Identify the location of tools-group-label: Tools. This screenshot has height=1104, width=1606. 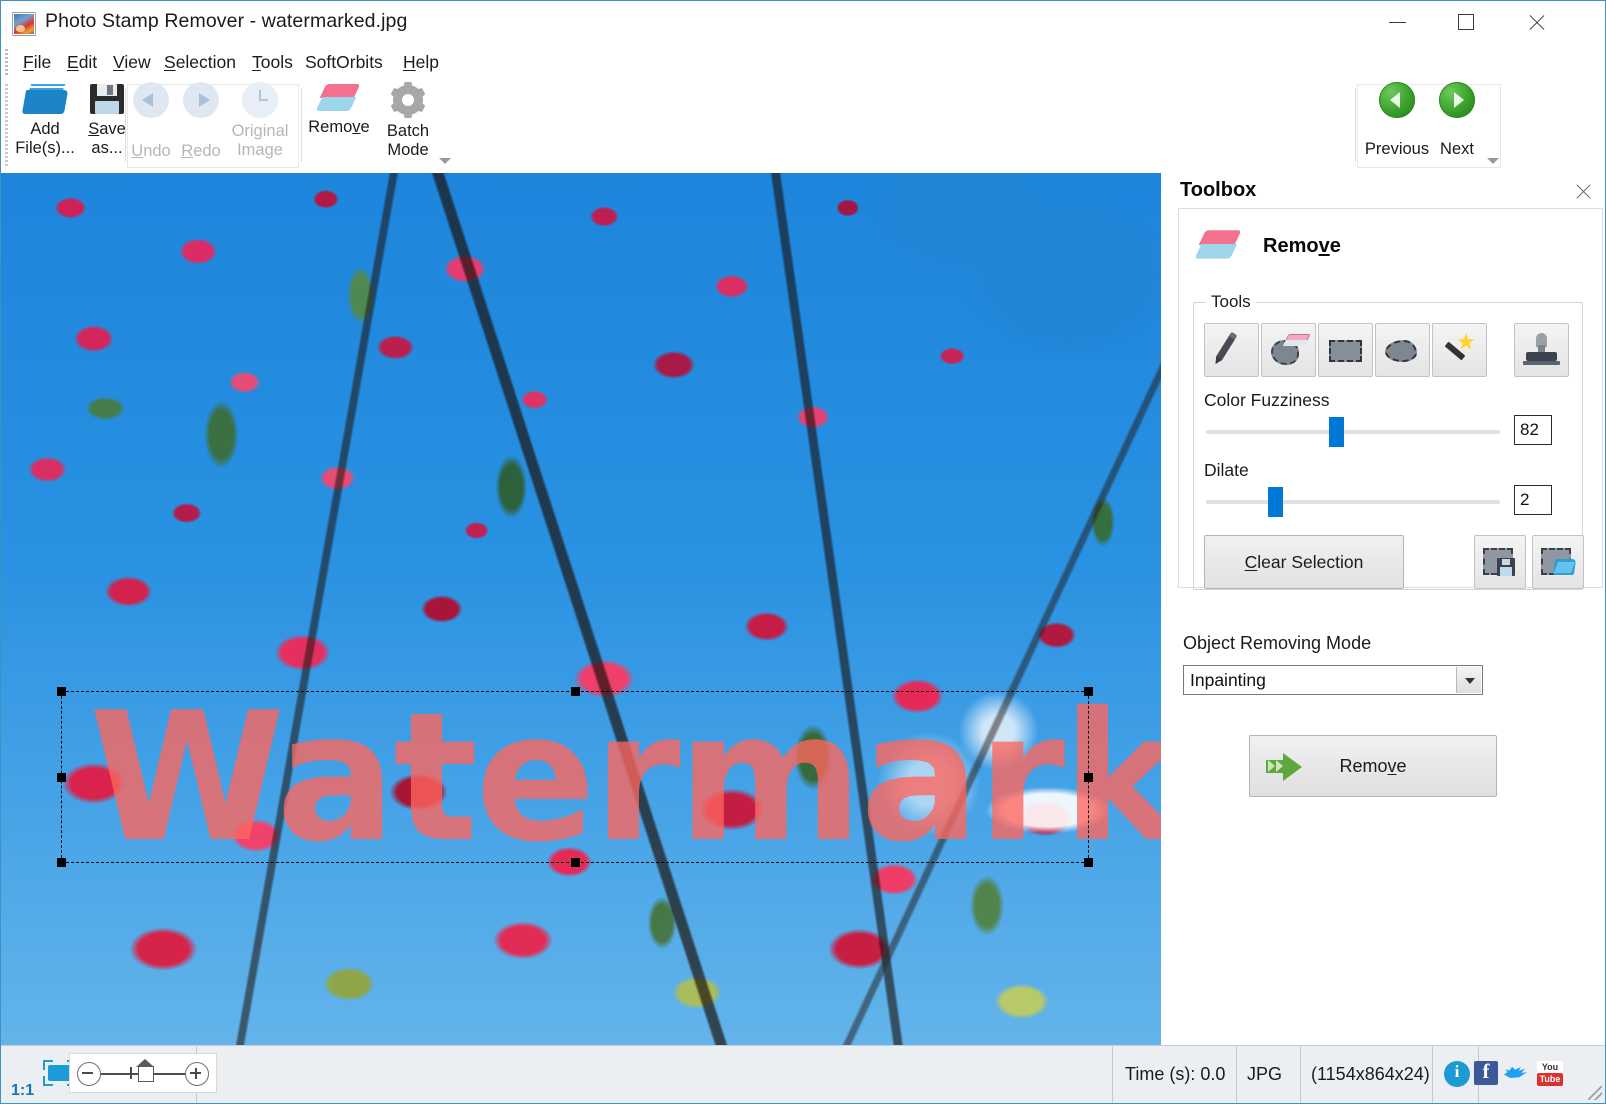
(1231, 302).